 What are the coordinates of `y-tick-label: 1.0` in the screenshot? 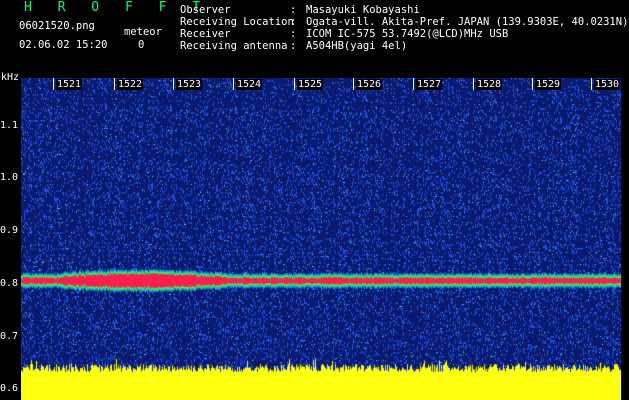 It's located at (9, 178).